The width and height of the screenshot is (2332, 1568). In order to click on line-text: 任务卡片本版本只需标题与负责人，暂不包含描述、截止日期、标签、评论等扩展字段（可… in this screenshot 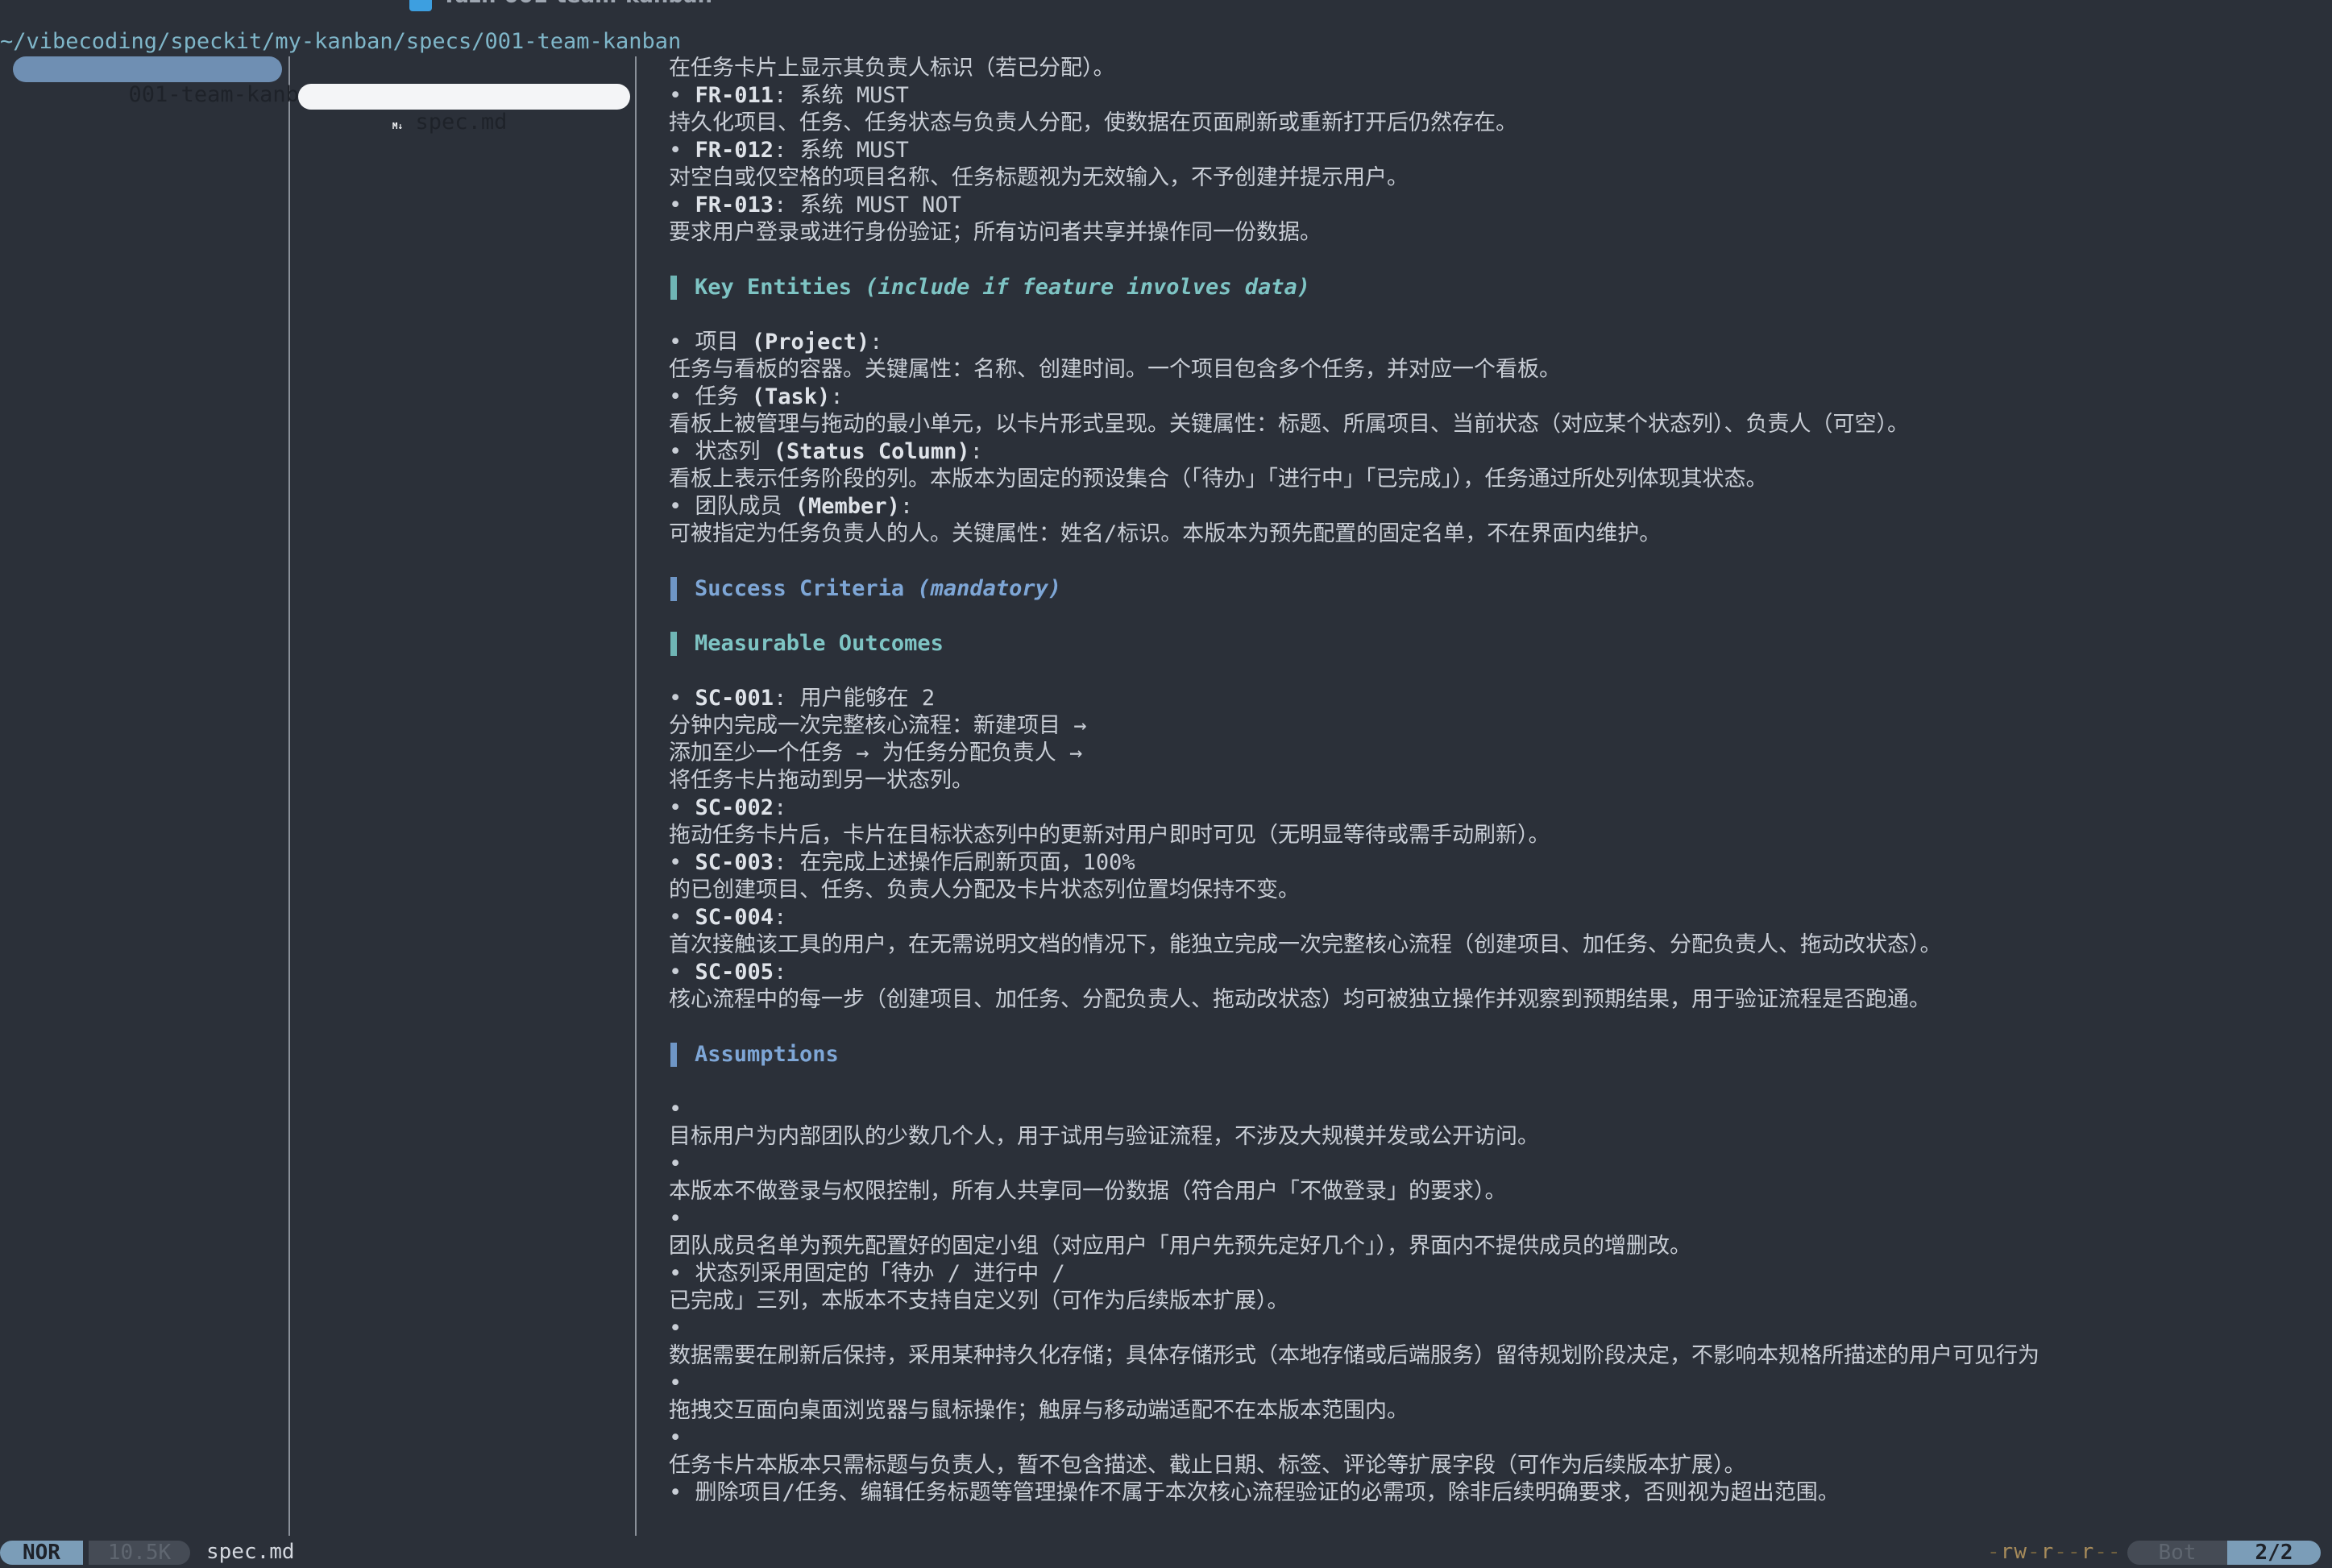, I will do `click(1207, 1465)`.